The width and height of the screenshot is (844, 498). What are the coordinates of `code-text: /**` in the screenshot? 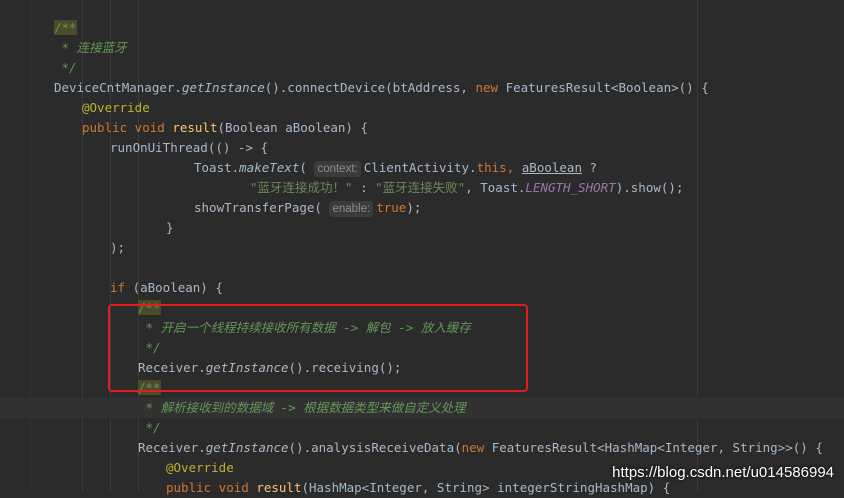 It's located at (65, 28).